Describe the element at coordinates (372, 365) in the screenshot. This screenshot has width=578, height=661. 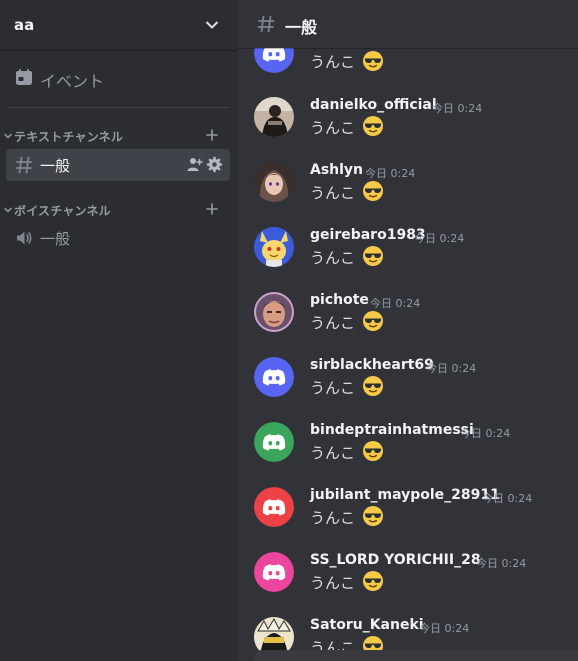
I see `username: sirblackheart69` at that location.